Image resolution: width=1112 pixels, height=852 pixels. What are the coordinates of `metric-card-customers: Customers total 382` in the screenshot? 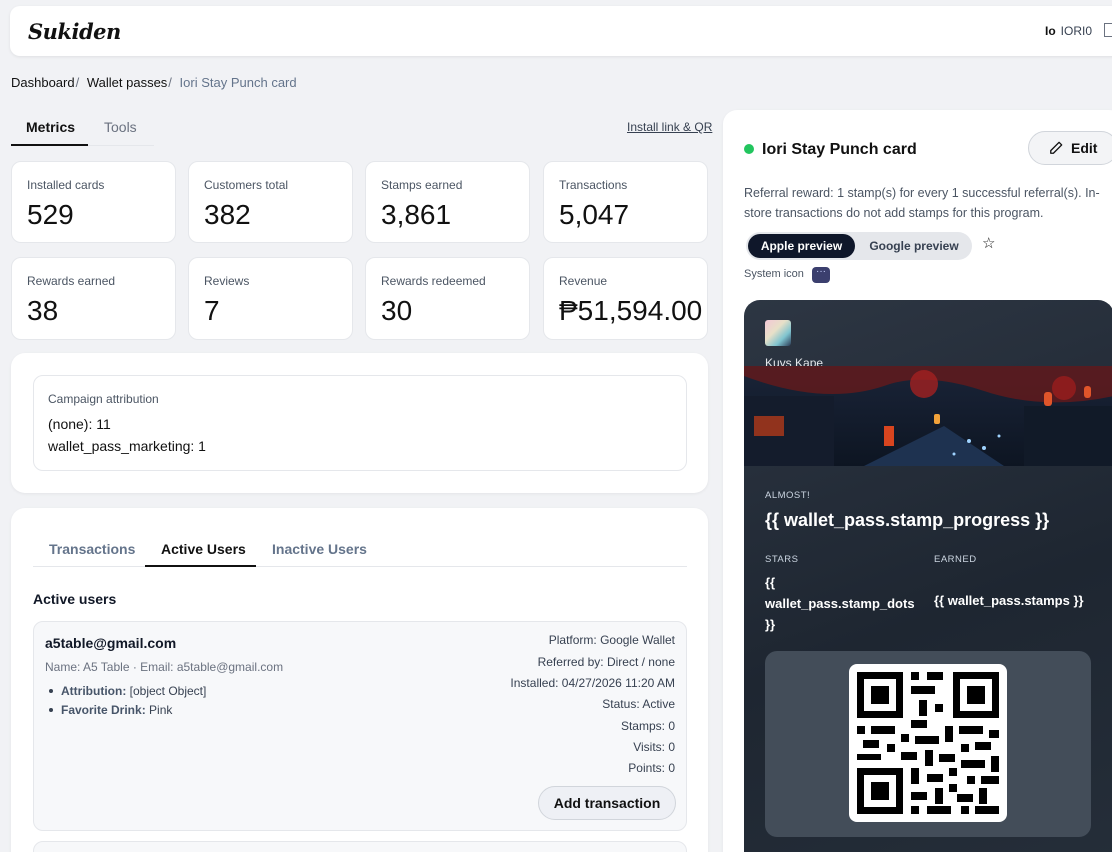 It's located at (270, 202).